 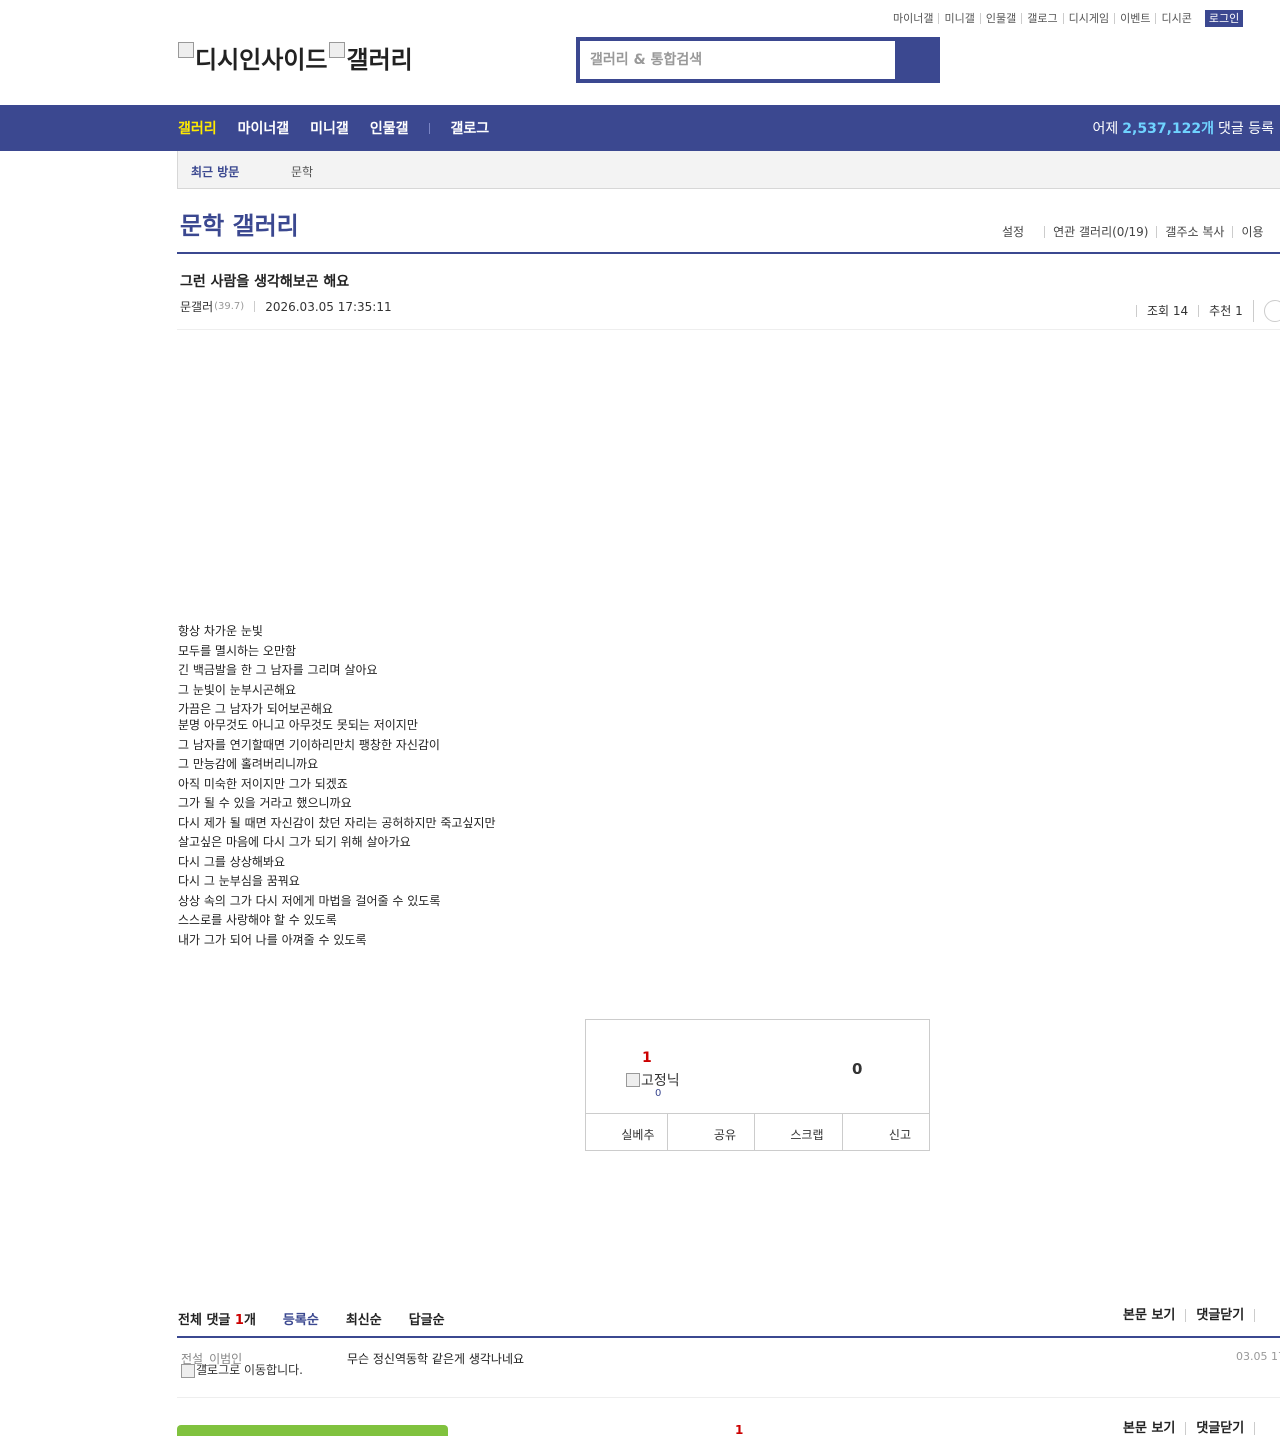 I want to click on comment-stat: 어제 2,537,122개 댓글 등록, so click(x=1183, y=128).